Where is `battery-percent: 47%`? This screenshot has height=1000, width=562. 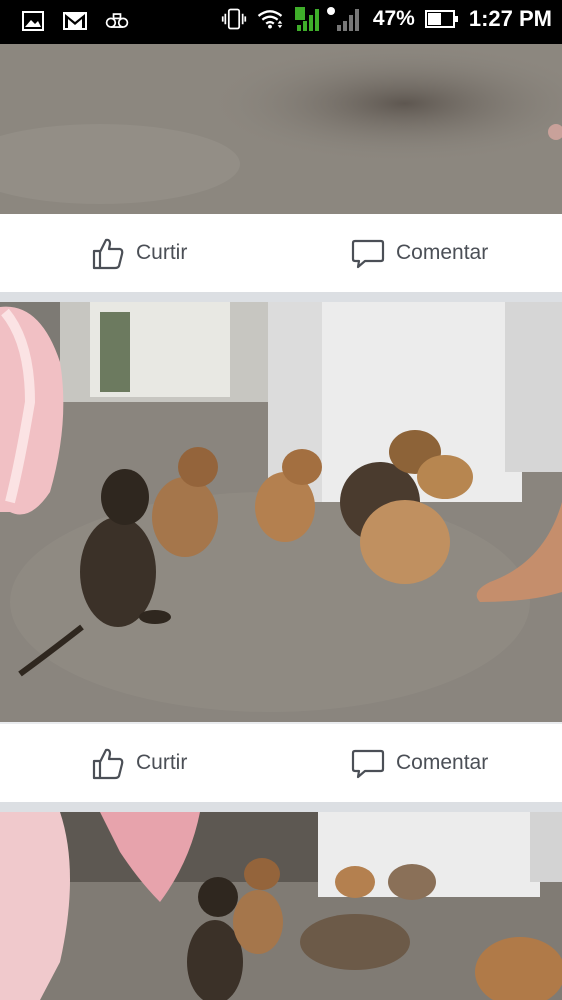
battery-percent: 47% is located at coordinates (393, 18).